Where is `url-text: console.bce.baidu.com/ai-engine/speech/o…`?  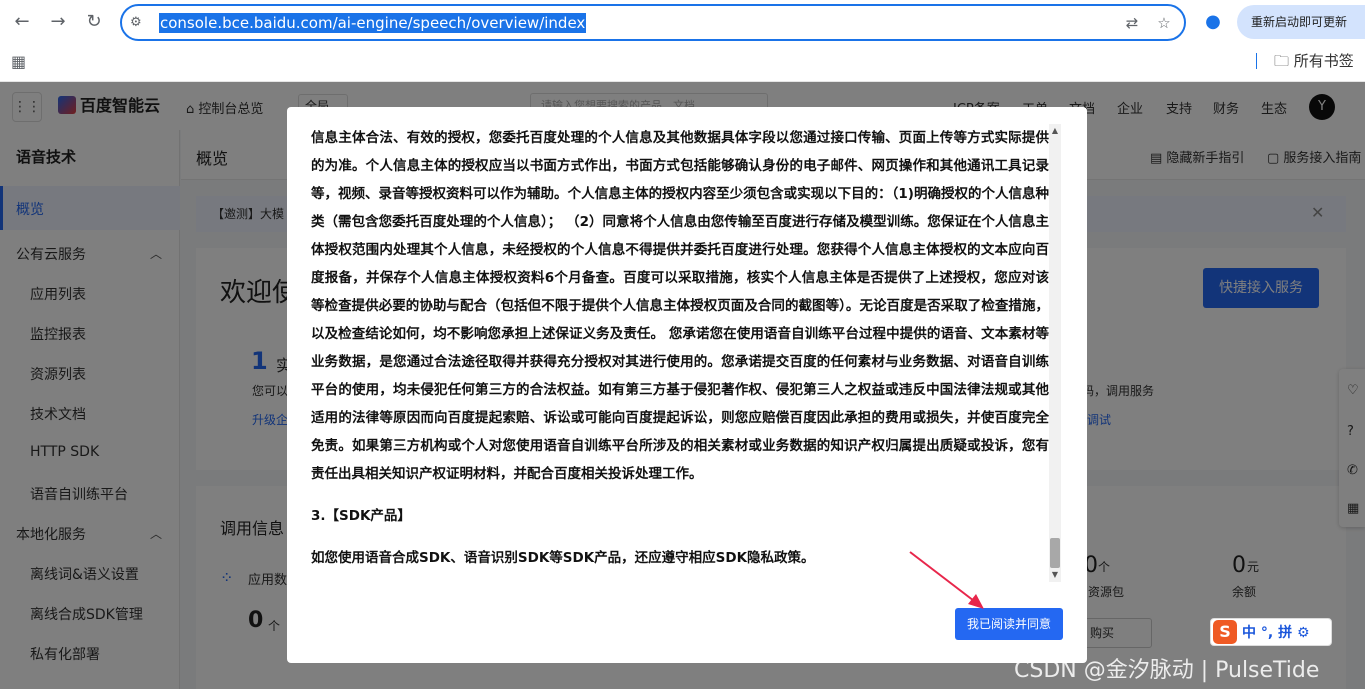 url-text: console.bce.baidu.com/ai-engine/speech/o… is located at coordinates (373, 23).